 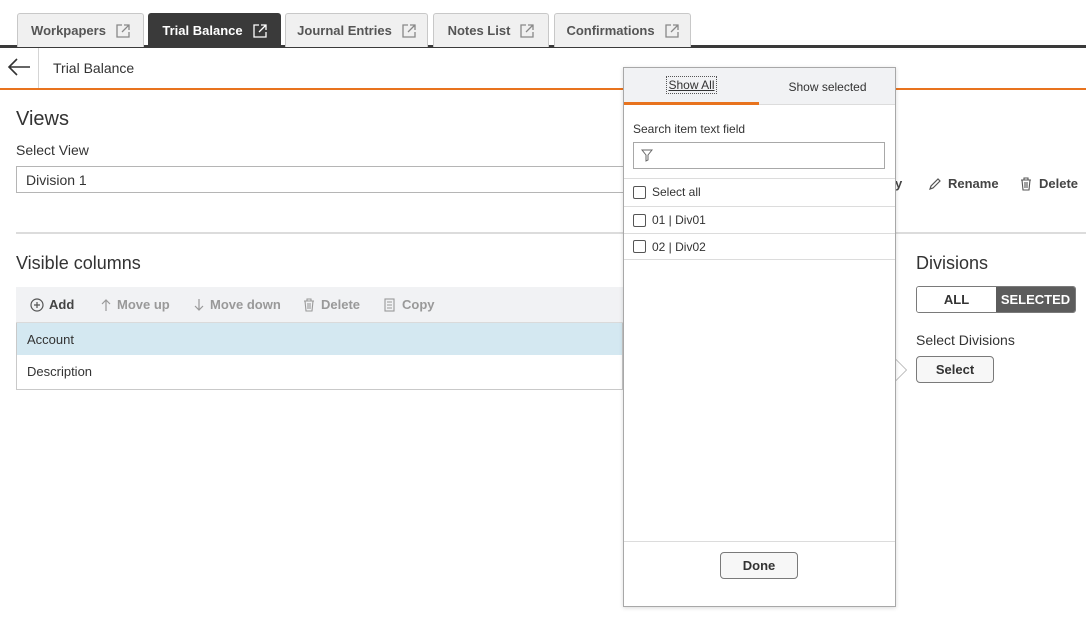 I want to click on delete-view-button: Delete, so click(x=1048, y=183).